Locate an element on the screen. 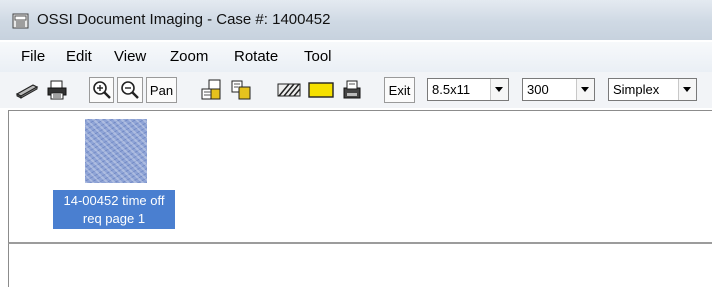 This screenshot has height=287, width=712. scanner-app-icon is located at coordinates (20, 21).